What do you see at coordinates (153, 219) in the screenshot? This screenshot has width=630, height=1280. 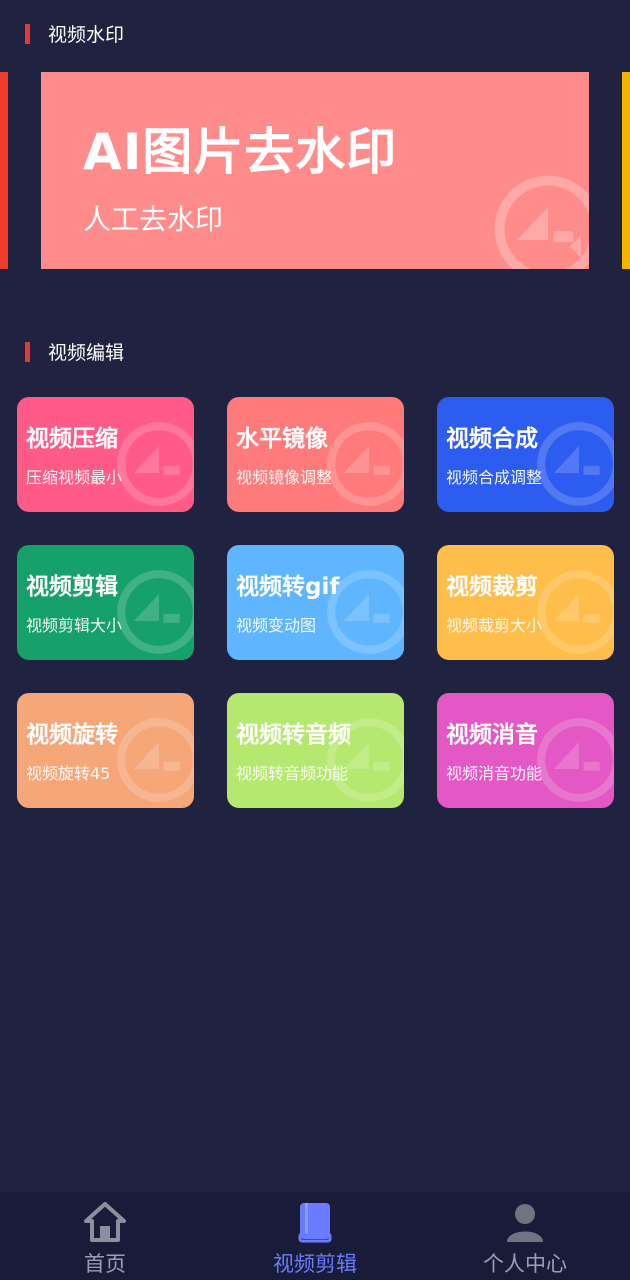 I see `banner-subtitle: 人工去水印` at bounding box center [153, 219].